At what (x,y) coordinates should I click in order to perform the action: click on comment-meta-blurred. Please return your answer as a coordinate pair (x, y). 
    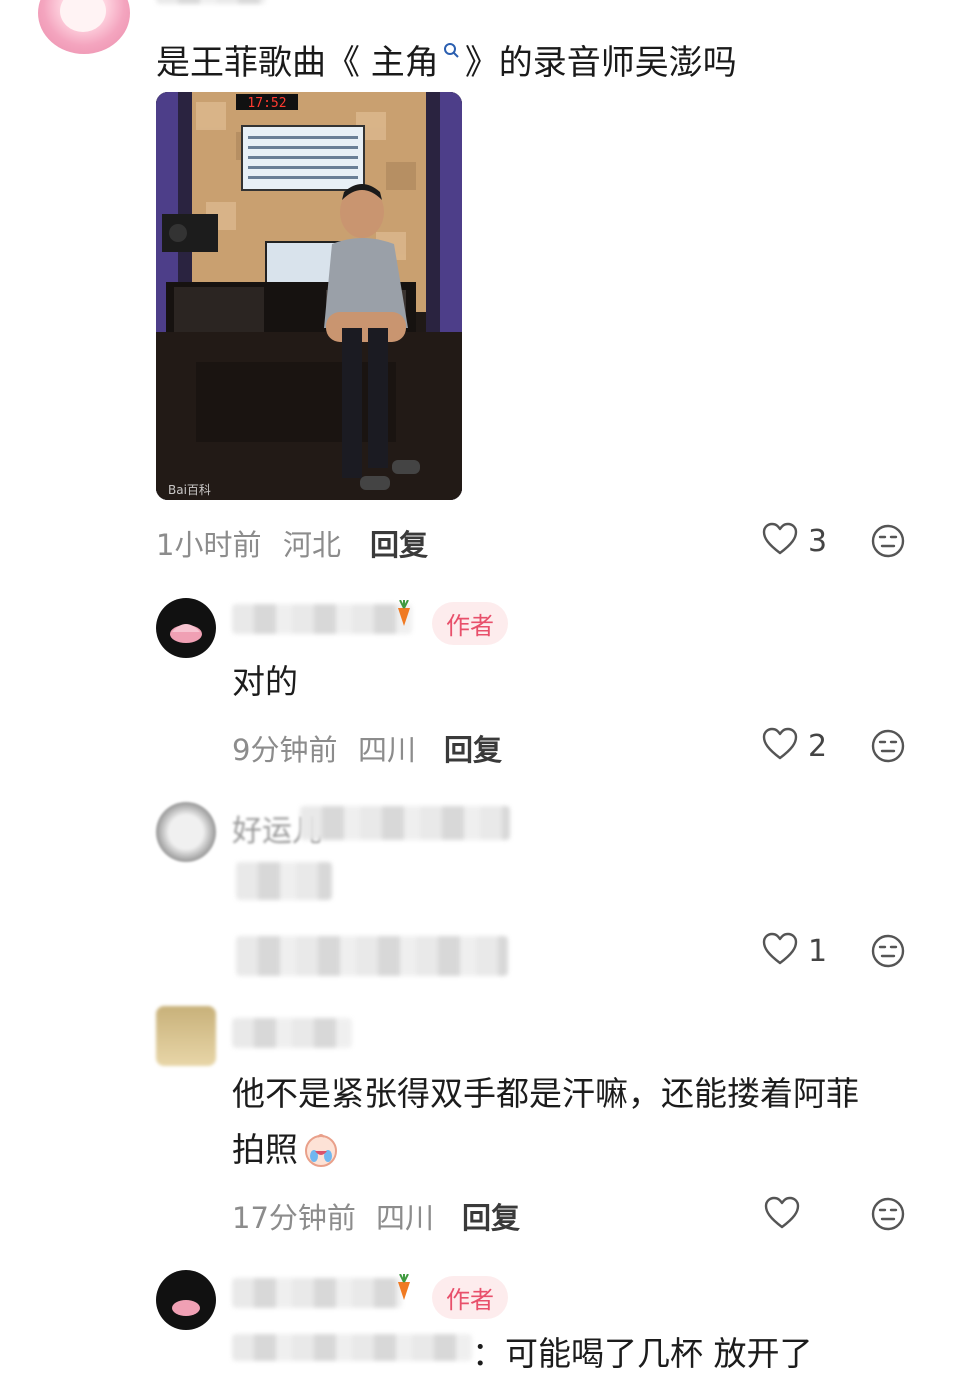
    Looking at the image, I should click on (372, 956).